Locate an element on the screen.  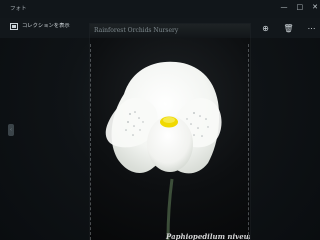
maximize-button: □ is located at coordinates (300, 7).